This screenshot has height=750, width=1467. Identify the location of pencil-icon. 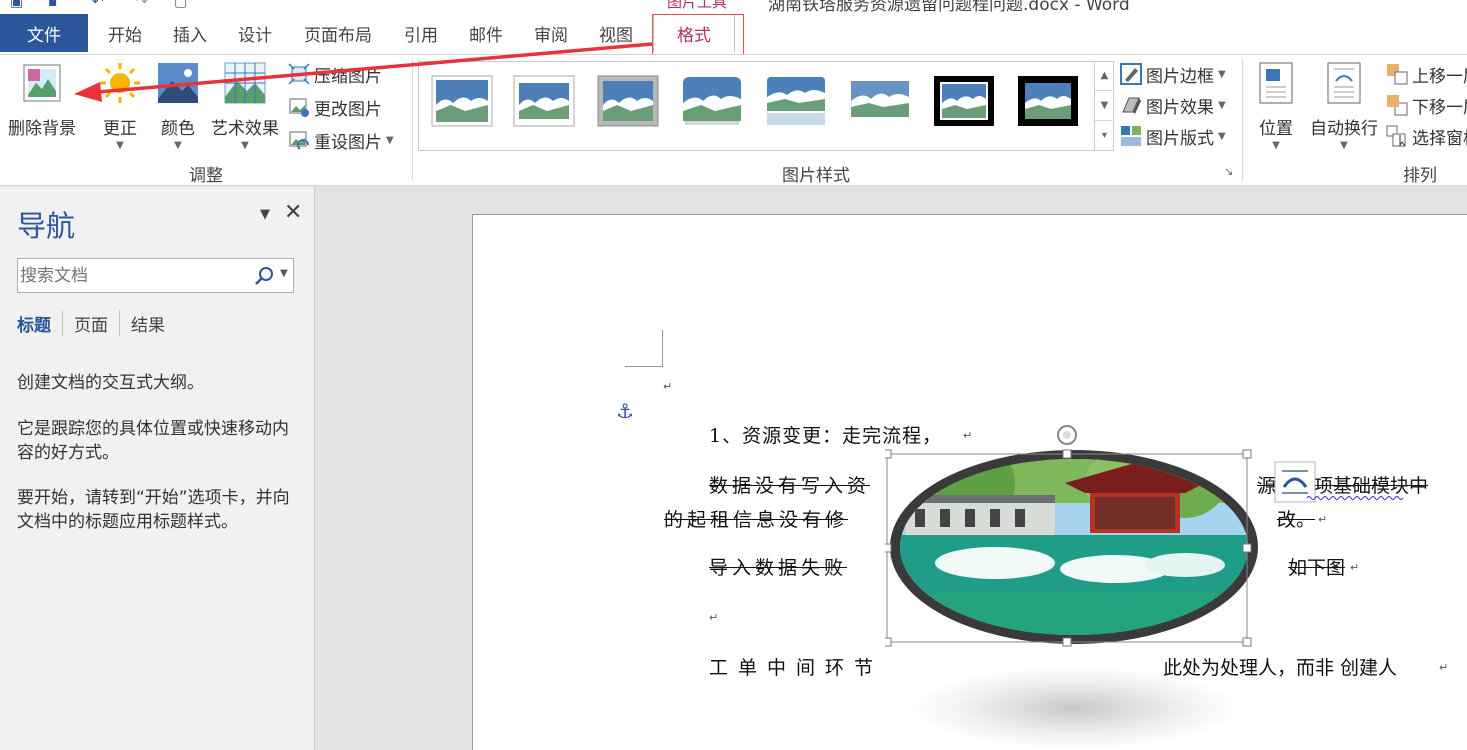
(1131, 74).